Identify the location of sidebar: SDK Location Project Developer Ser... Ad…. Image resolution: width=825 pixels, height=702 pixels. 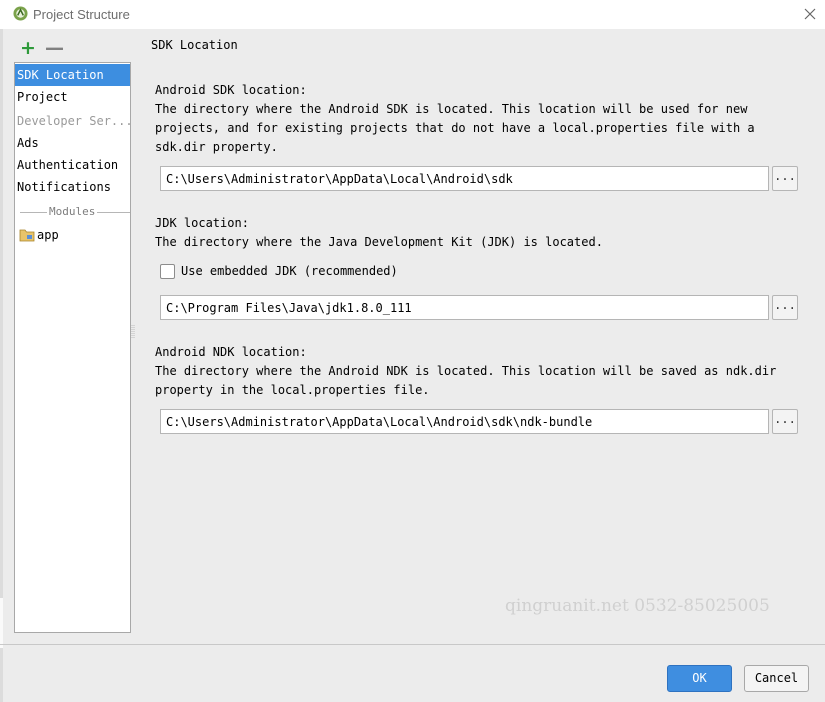
(72, 347).